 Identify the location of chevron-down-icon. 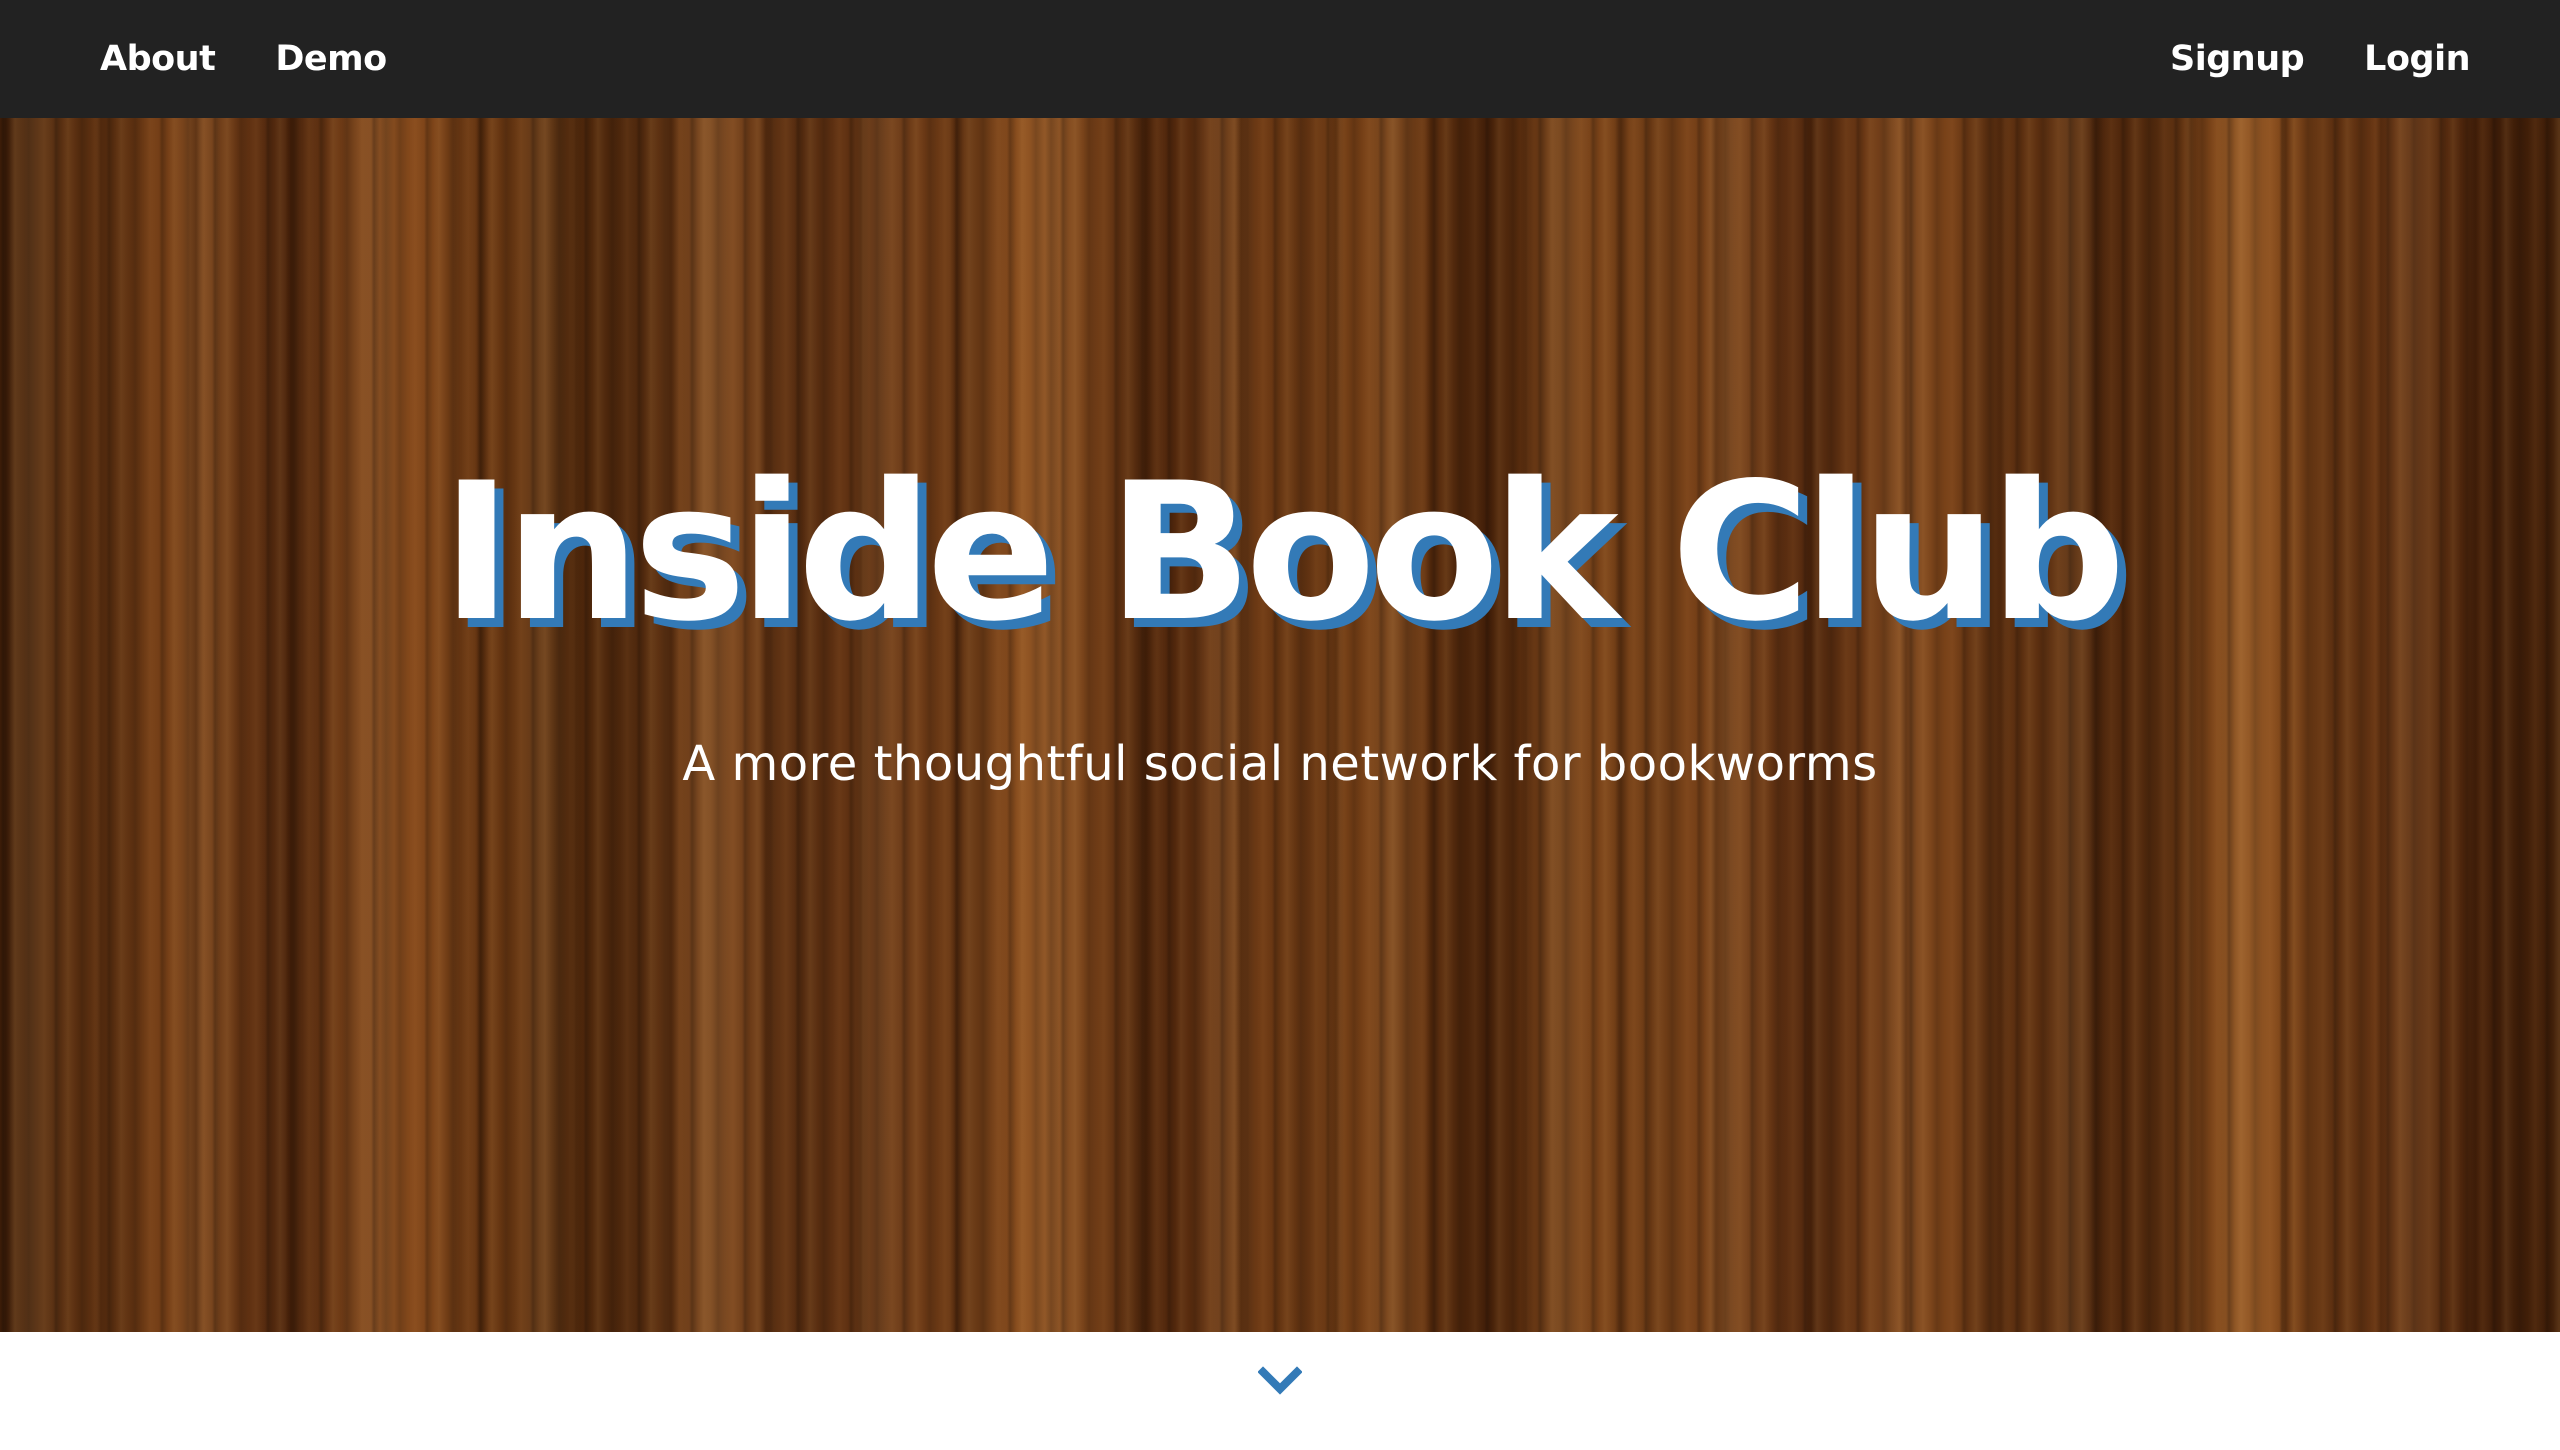
(1280, 1382).